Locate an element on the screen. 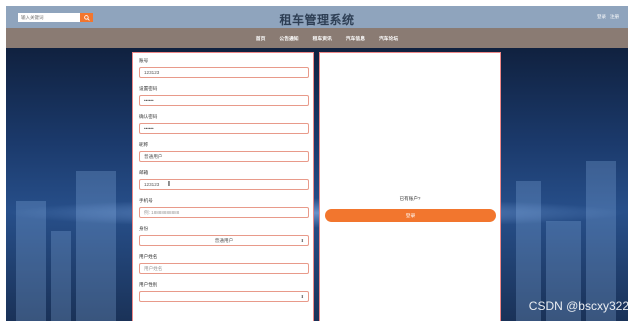 The height and width of the screenshot is (321, 643). login-link: 登录 is located at coordinates (601, 17).